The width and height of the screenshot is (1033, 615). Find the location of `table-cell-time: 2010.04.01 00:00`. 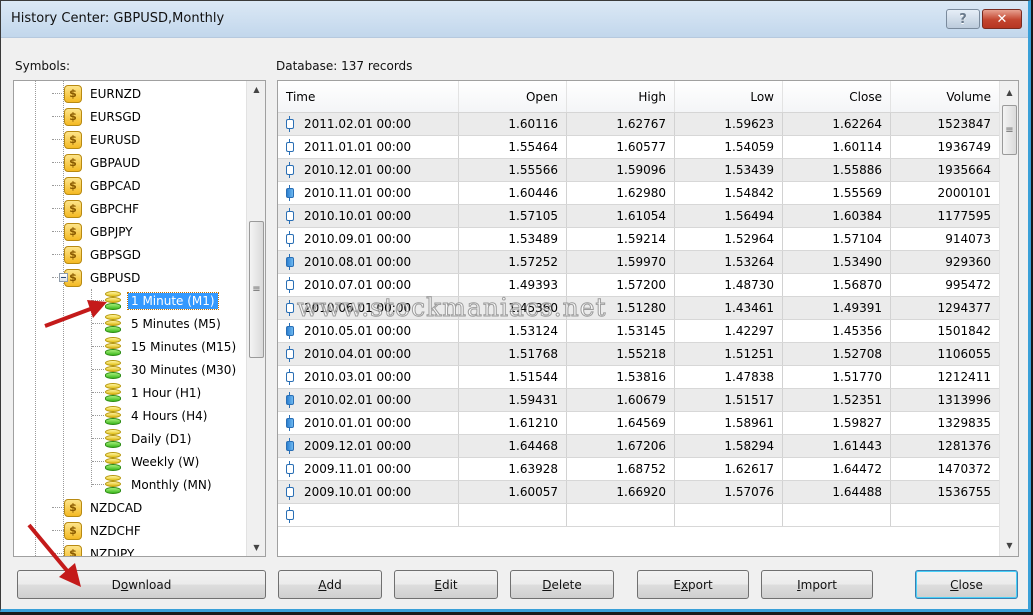

table-cell-time: 2010.04.01 00:00 is located at coordinates (368, 354).